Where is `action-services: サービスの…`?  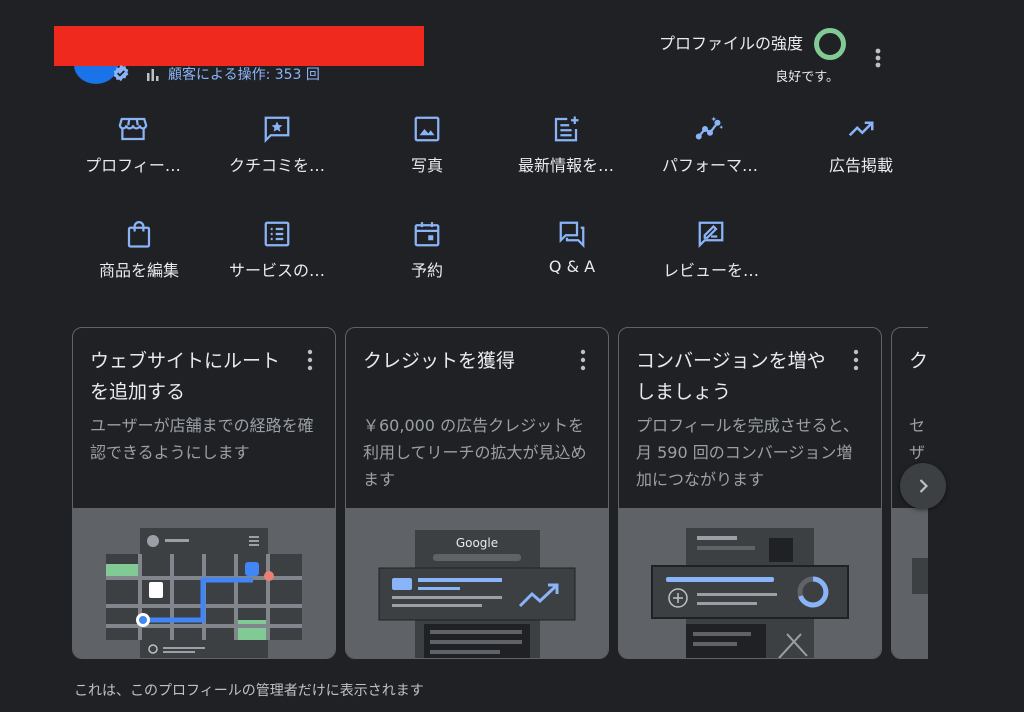
action-services: サービスの… is located at coordinates (277, 250).